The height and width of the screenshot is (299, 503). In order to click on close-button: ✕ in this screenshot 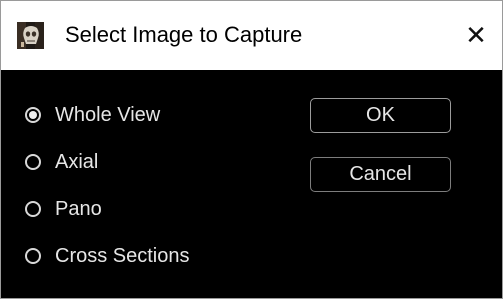, I will do `click(476, 35)`.